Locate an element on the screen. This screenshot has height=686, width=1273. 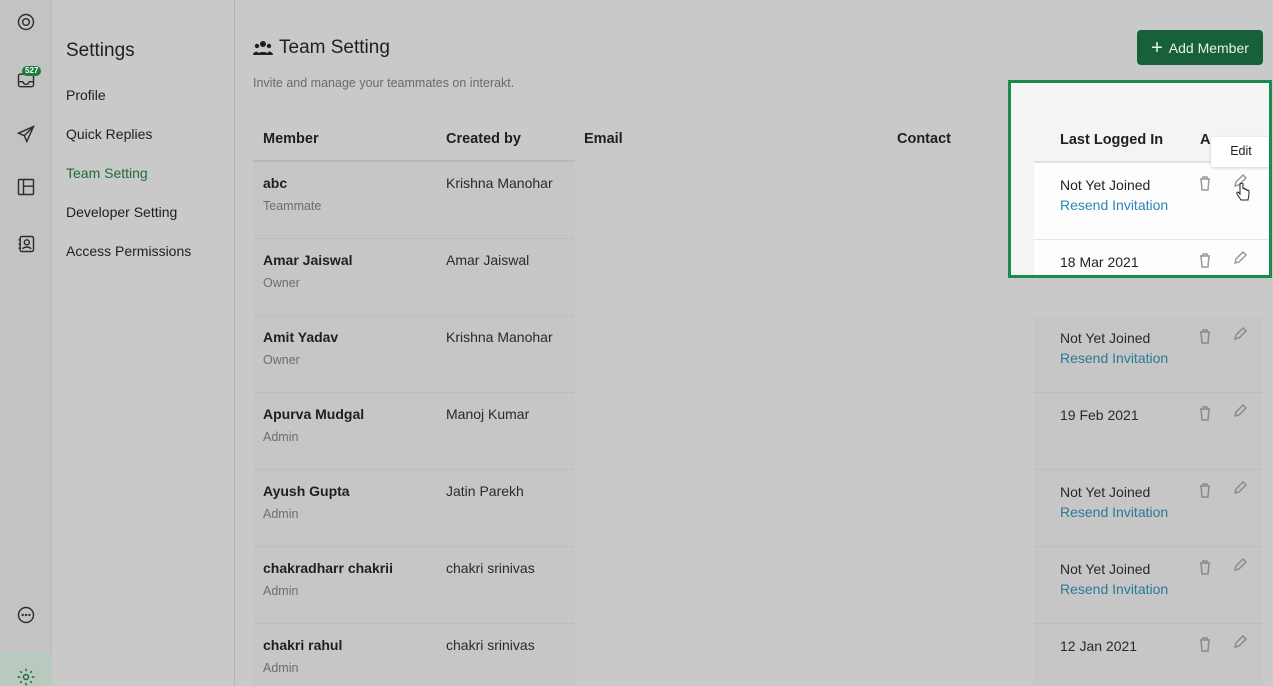
member-name: abc is located at coordinates (275, 183).